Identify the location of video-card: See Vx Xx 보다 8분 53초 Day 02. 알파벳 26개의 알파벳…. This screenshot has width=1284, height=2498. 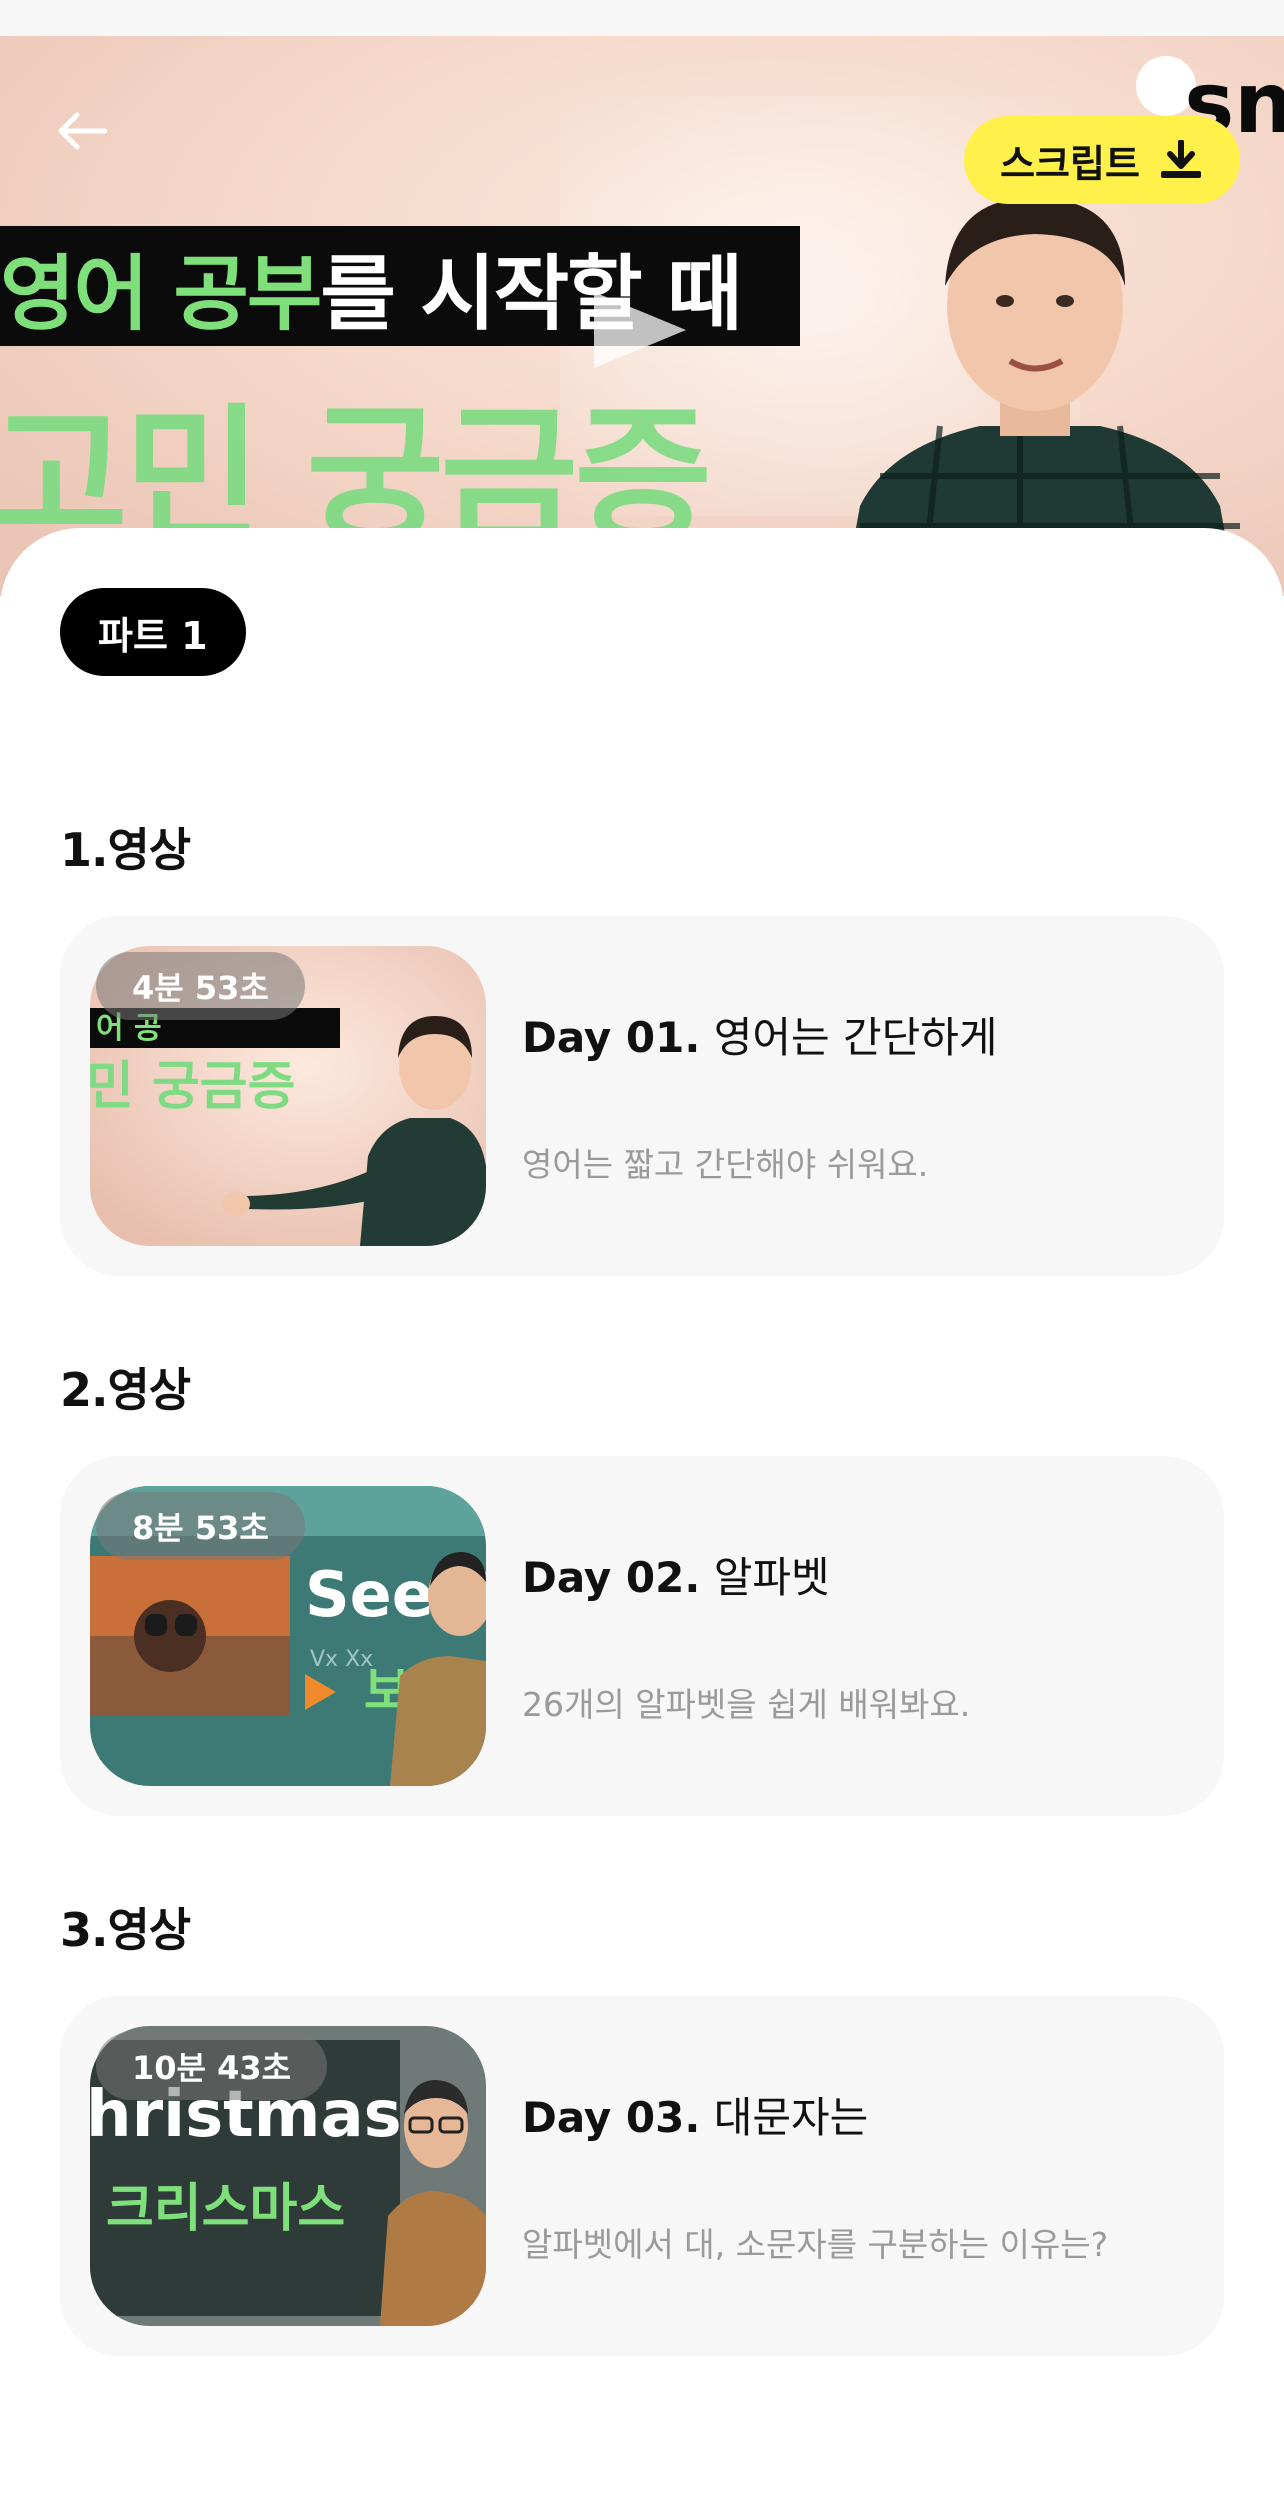
(642, 1636).